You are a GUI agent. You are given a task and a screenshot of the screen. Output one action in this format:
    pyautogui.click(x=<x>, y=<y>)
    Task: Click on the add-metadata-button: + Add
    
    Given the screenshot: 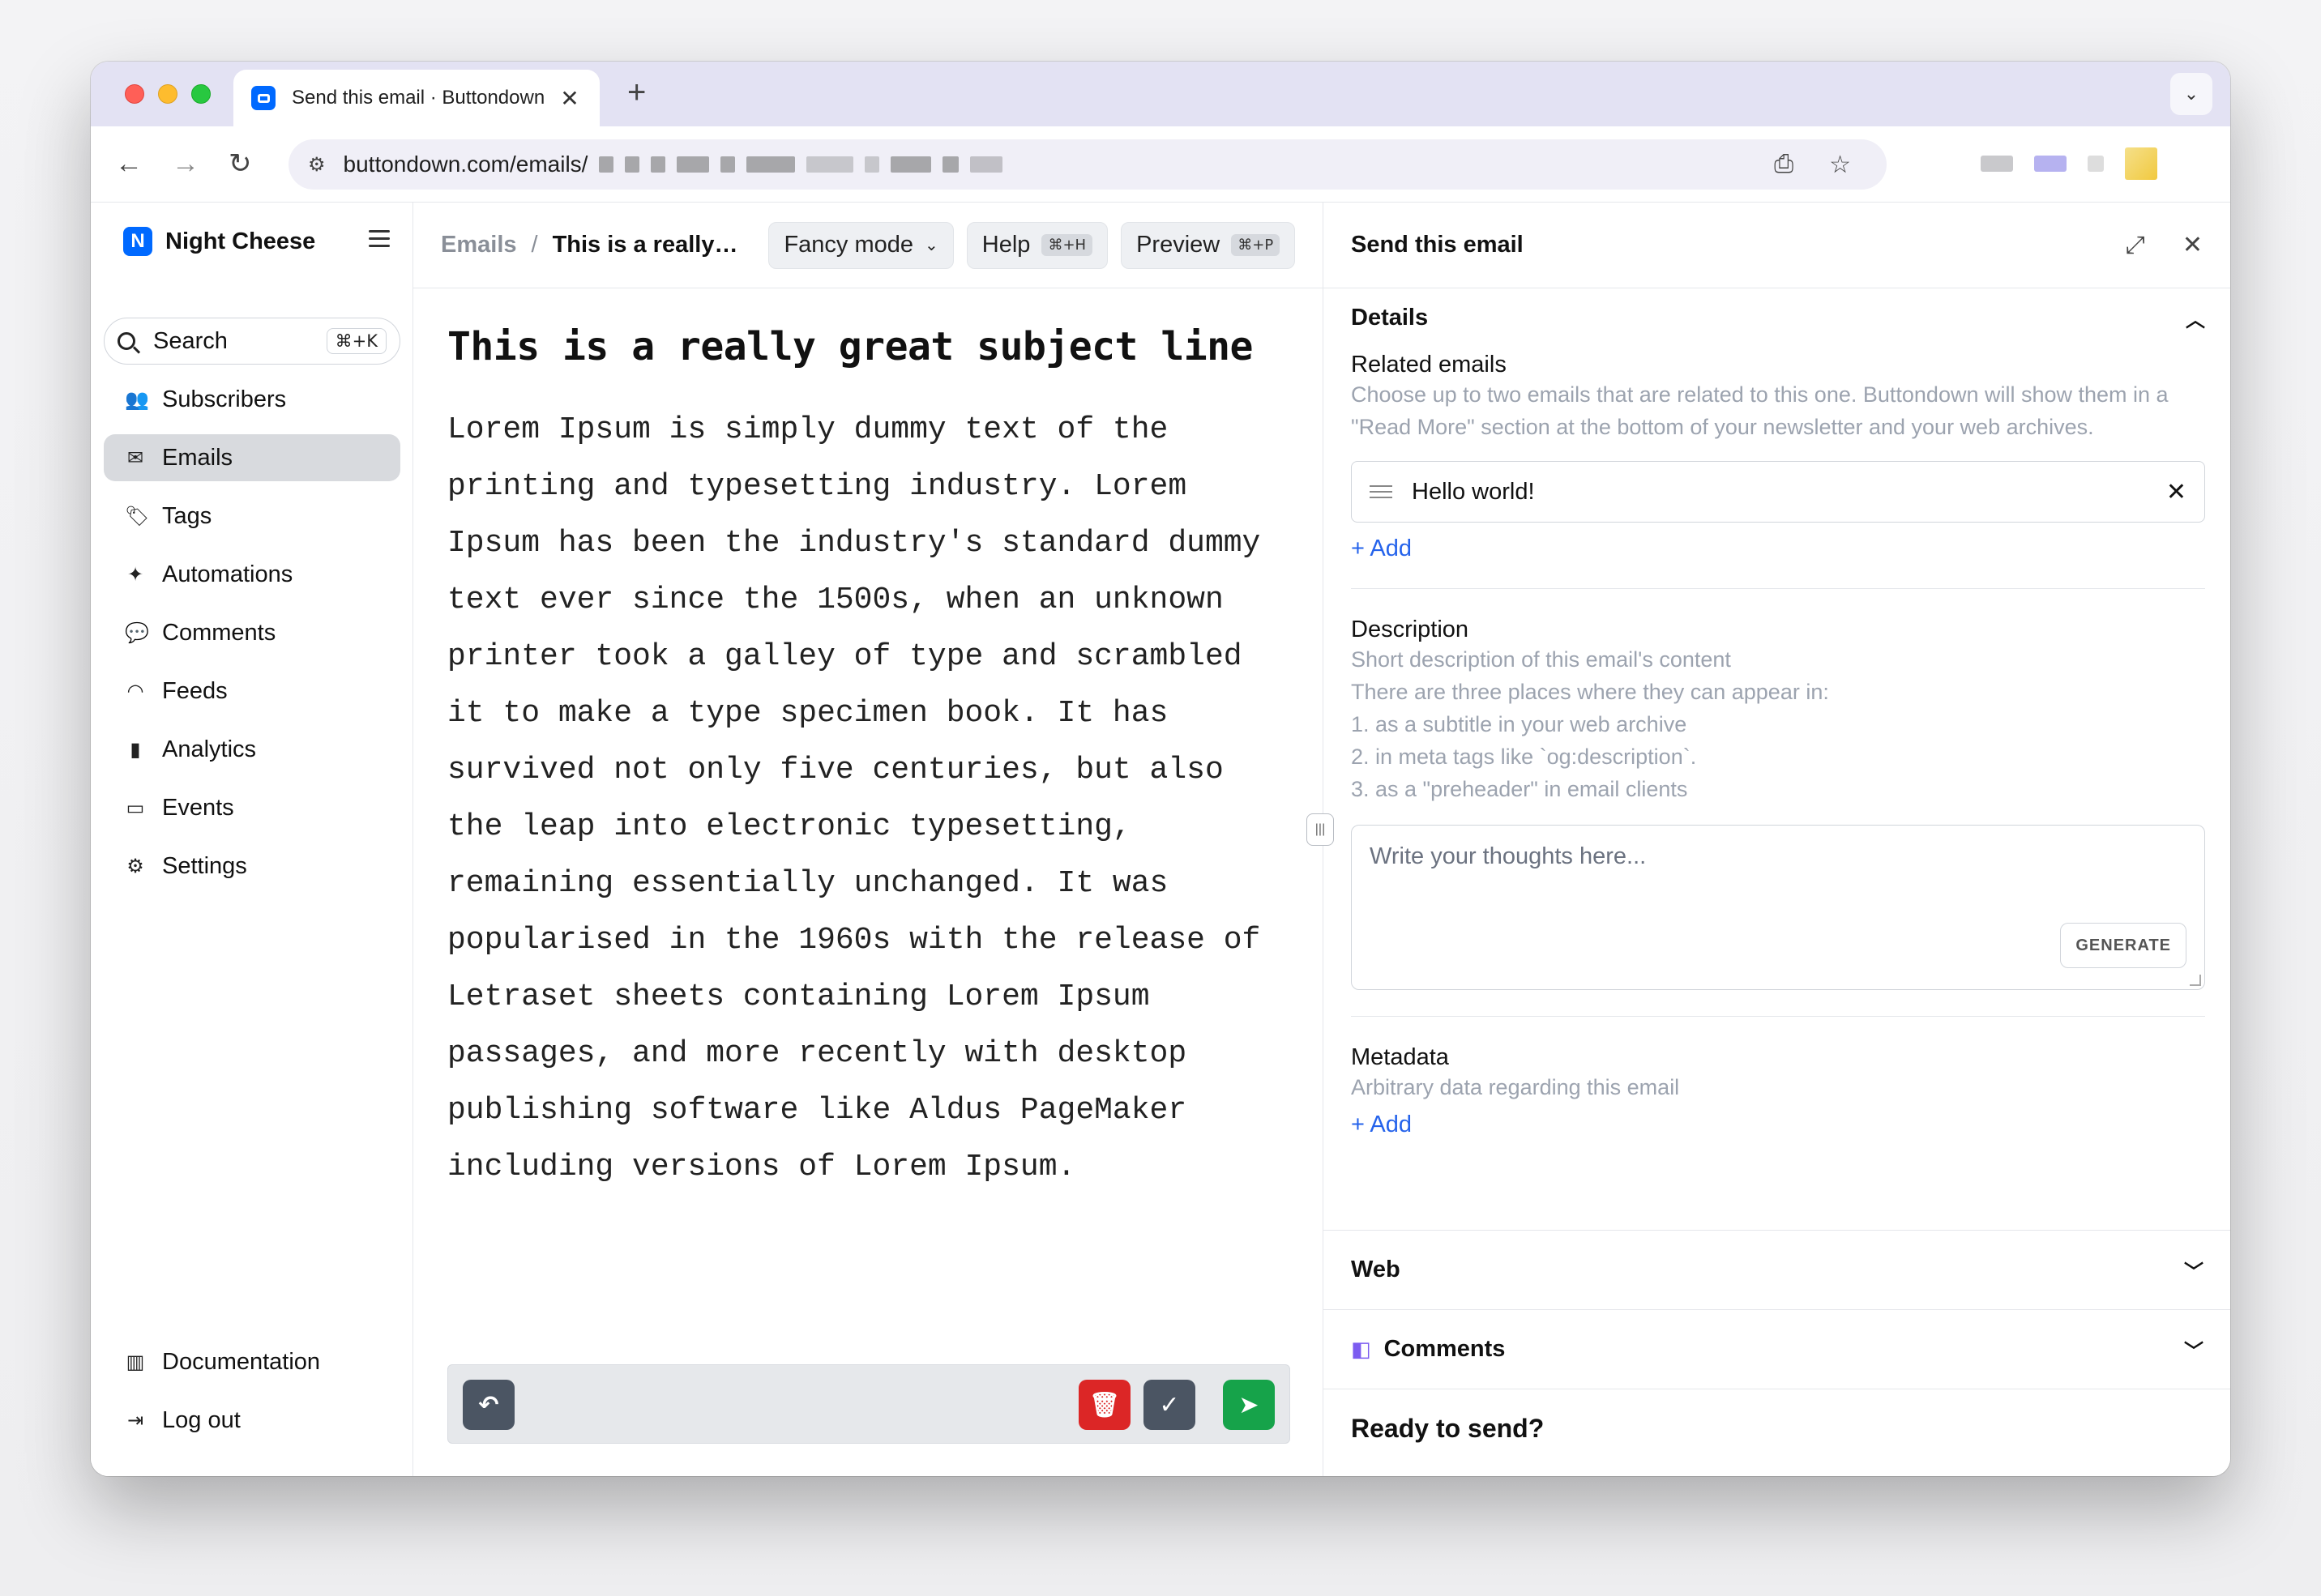 What is the action you would take?
    pyautogui.click(x=1381, y=1125)
    